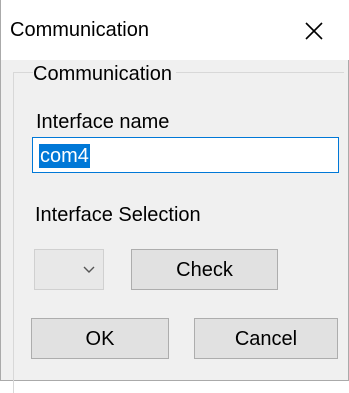  I want to click on check-button-label: Check, so click(204, 270).